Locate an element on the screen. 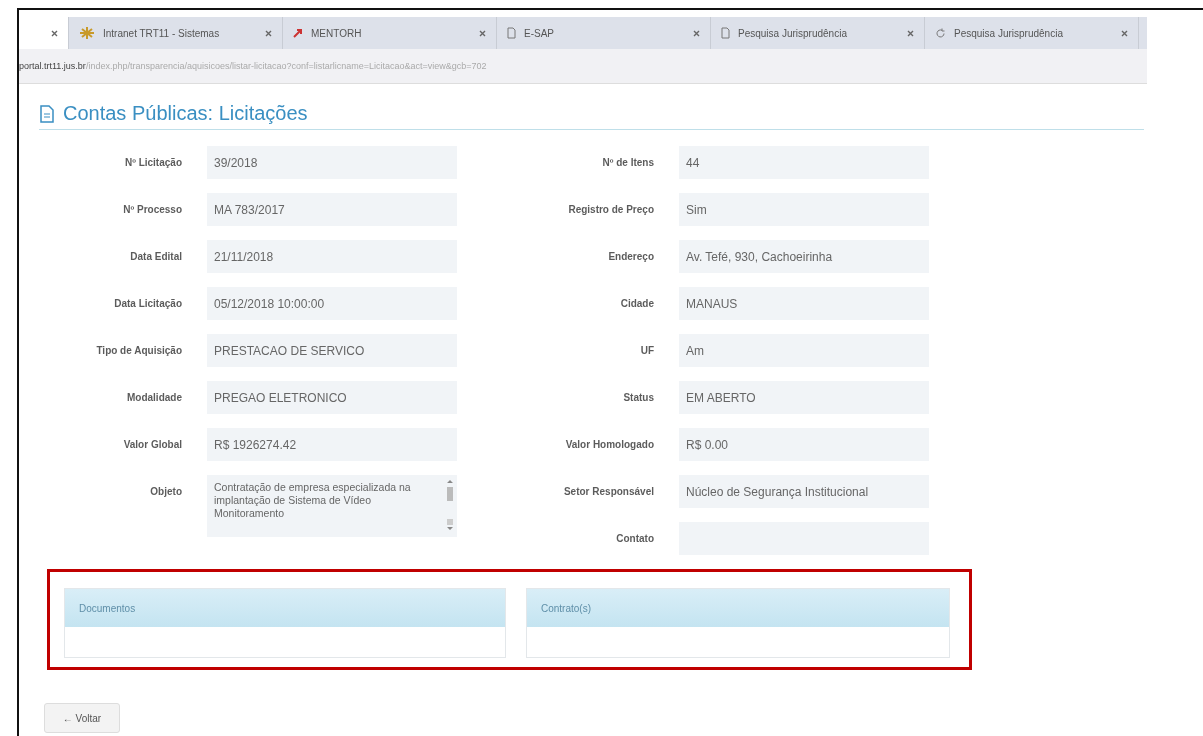 The height and width of the screenshot is (736, 1203). value-field: Sim is located at coordinates (804, 209).